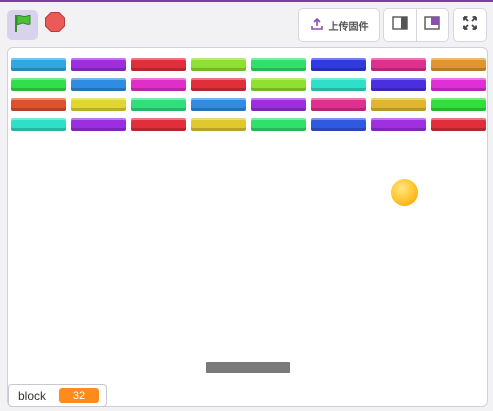  I want to click on variable-value: 32, so click(79, 395).